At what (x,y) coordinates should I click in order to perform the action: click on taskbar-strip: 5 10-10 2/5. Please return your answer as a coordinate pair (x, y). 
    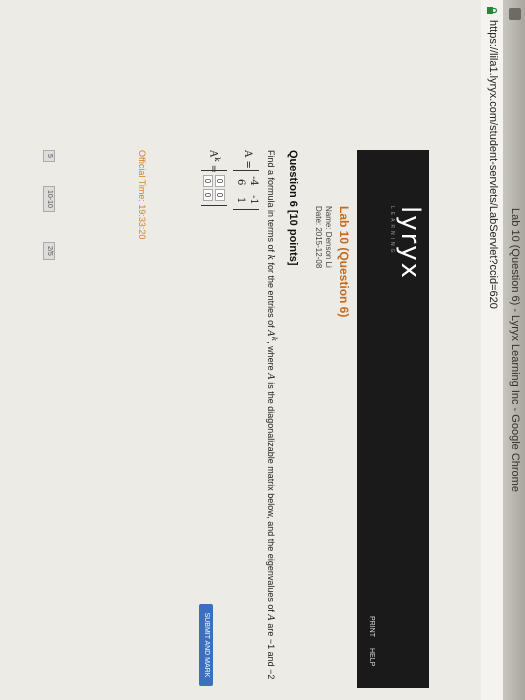
    Looking at the image, I should click on (49, 419).